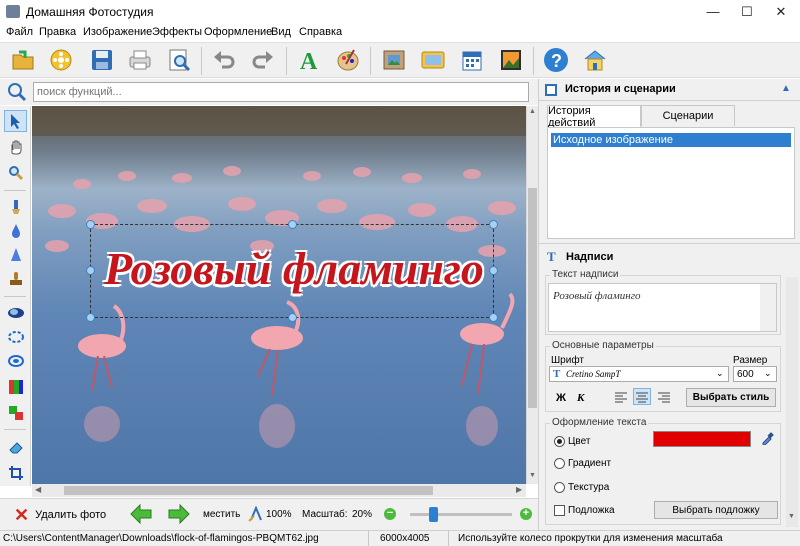  I want to click on palette-icon, so click(348, 60).